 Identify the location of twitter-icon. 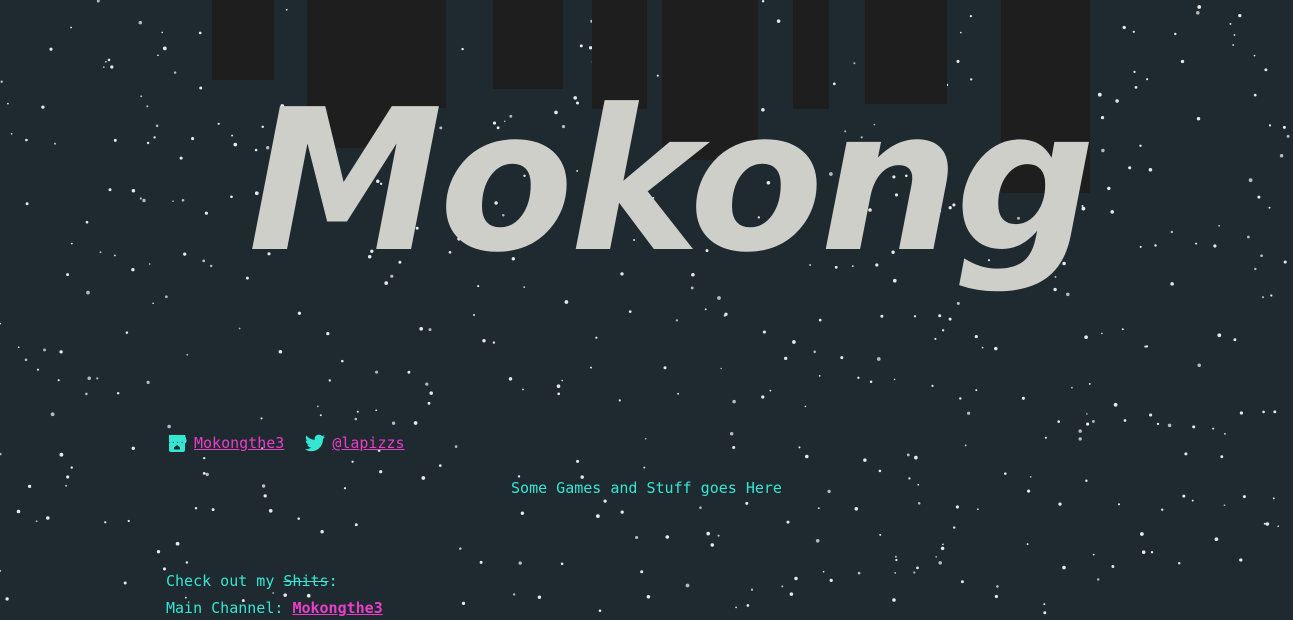
(315, 443).